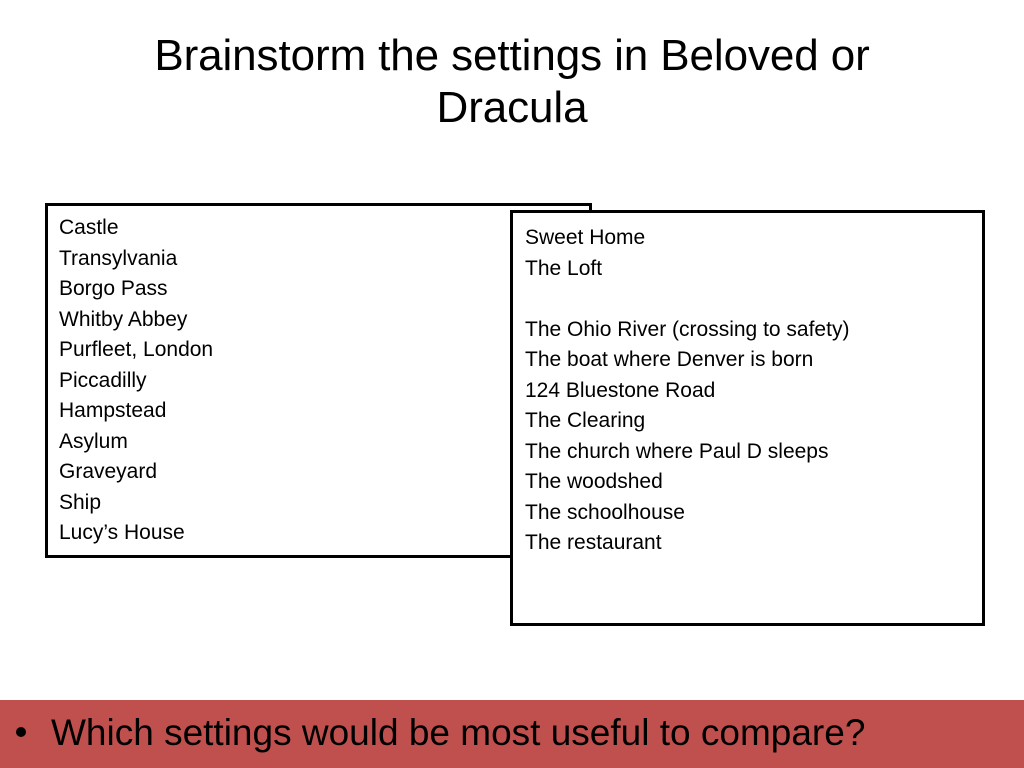 This screenshot has width=1024, height=768. I want to click on page-title-line-2: Dracula, so click(512, 107).